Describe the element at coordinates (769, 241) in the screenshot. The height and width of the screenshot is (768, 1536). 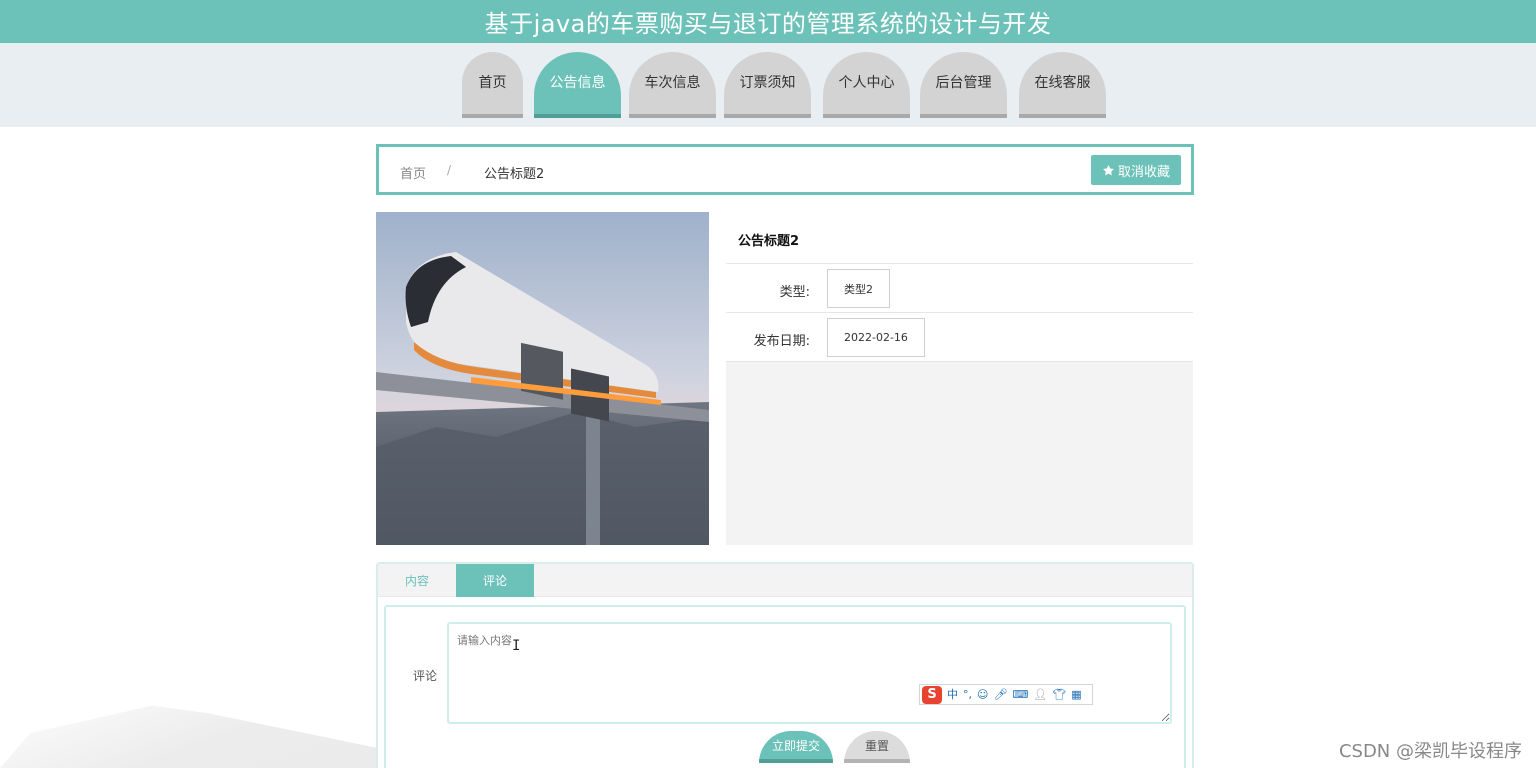
I see `detail-title: 公告标题2` at that location.